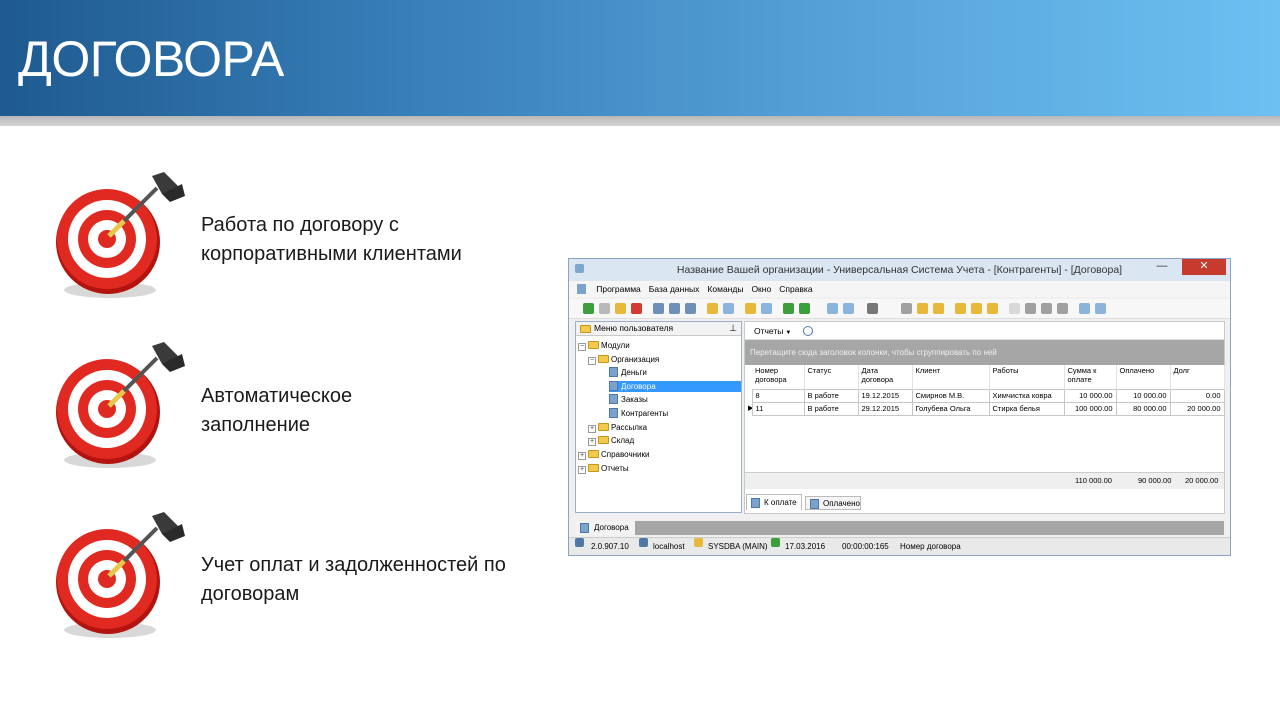  I want to click on menu-help: Справка, so click(795, 289).